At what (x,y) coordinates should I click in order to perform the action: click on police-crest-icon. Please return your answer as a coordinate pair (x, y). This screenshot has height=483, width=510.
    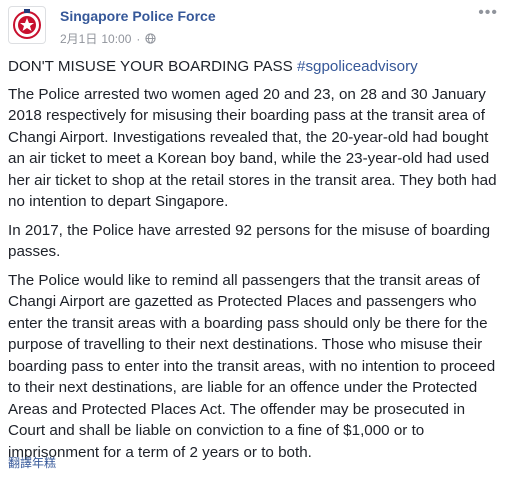
    Looking at the image, I should click on (27, 25).